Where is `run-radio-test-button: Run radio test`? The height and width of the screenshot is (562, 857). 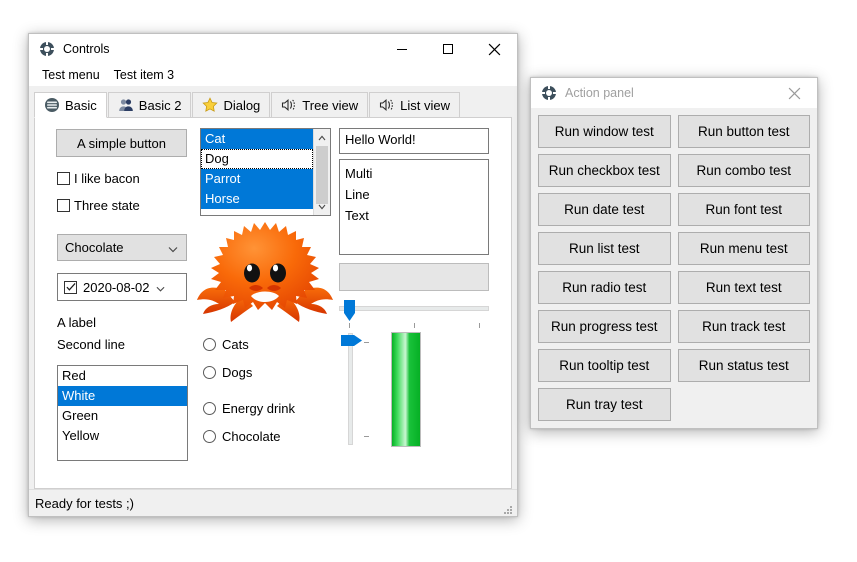
run-radio-test-button: Run radio test is located at coordinates (604, 287).